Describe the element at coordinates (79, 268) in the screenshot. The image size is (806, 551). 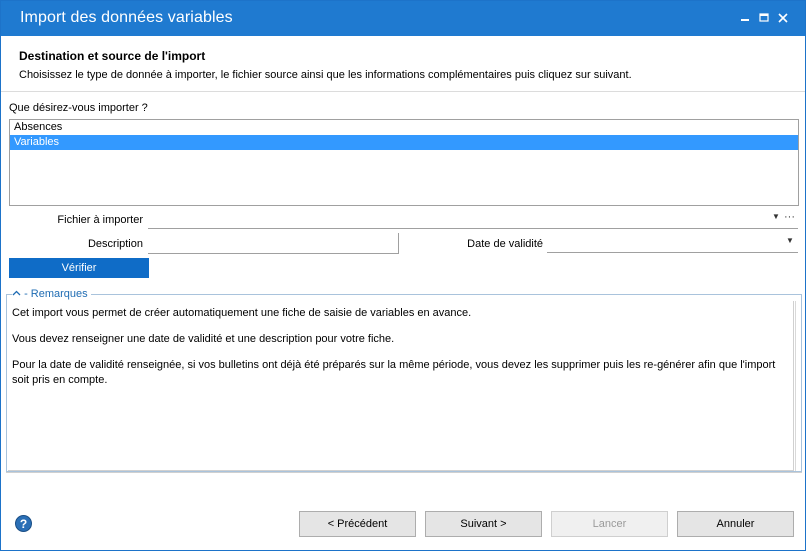
I see `verify-button: Vérifier` at that location.